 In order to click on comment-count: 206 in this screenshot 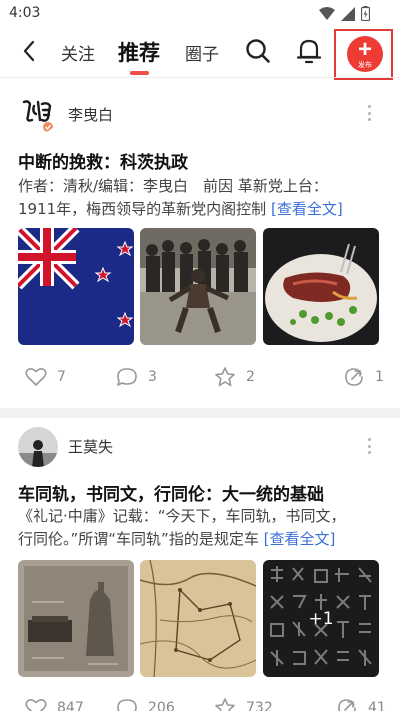, I will do `click(161, 705)`.